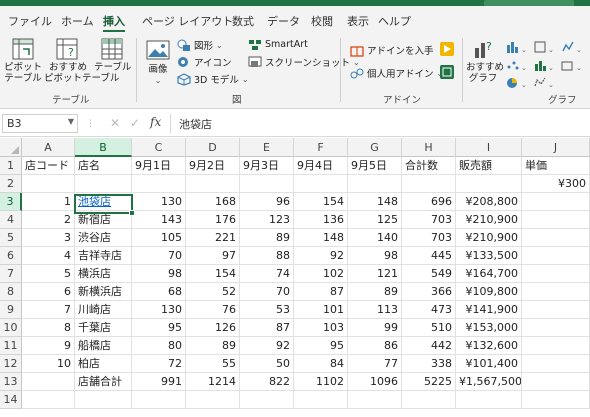  Describe the element at coordinates (321, 328) in the screenshot. I see `cell-f10: 103` at that location.